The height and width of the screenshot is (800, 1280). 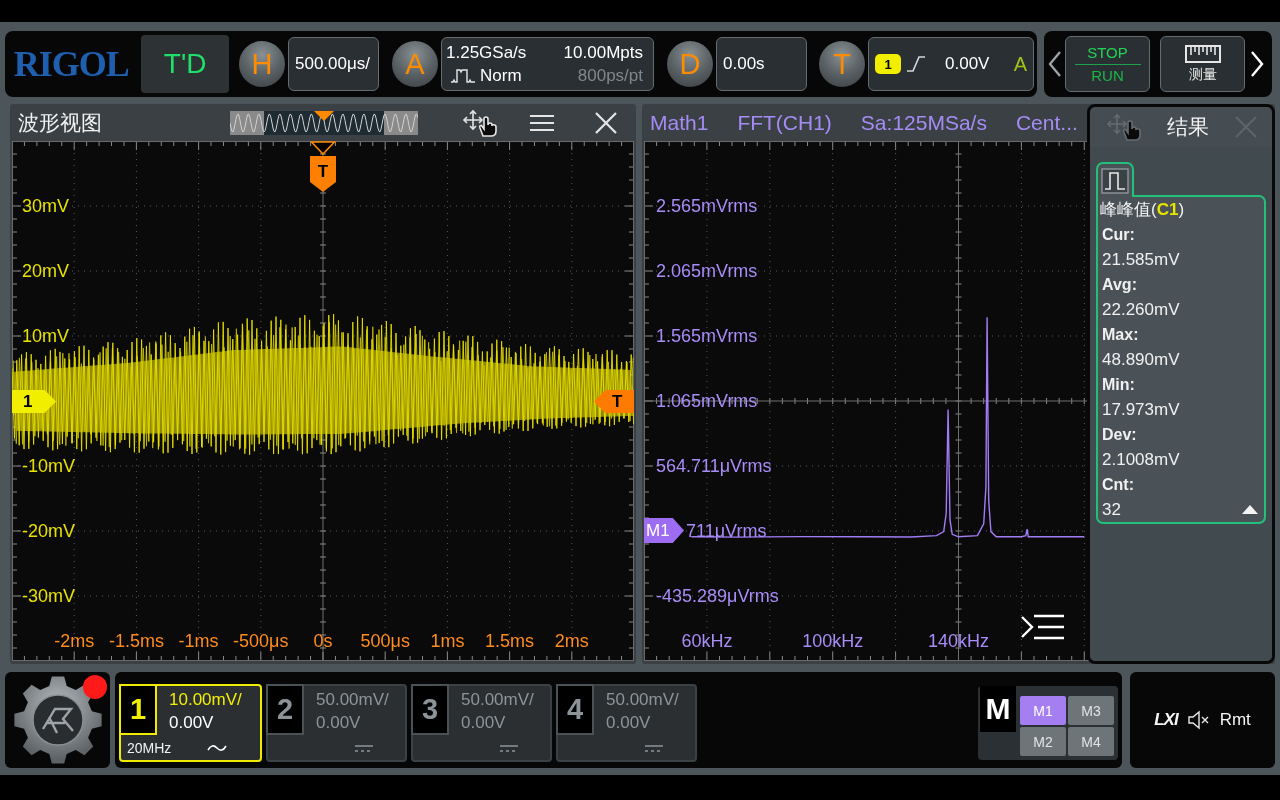 I want to click on mode-button: T'D, so click(x=185, y=64).